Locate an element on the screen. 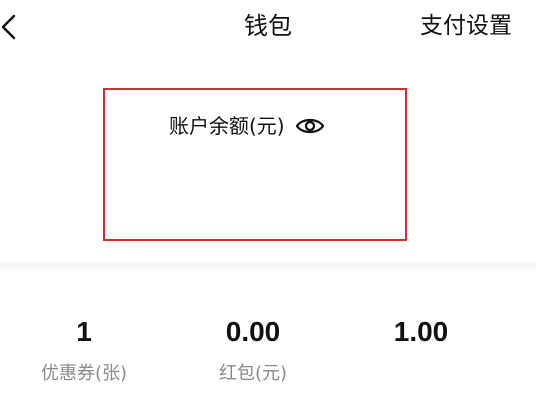 This screenshot has width=536, height=402. eye-icon is located at coordinates (309, 126).